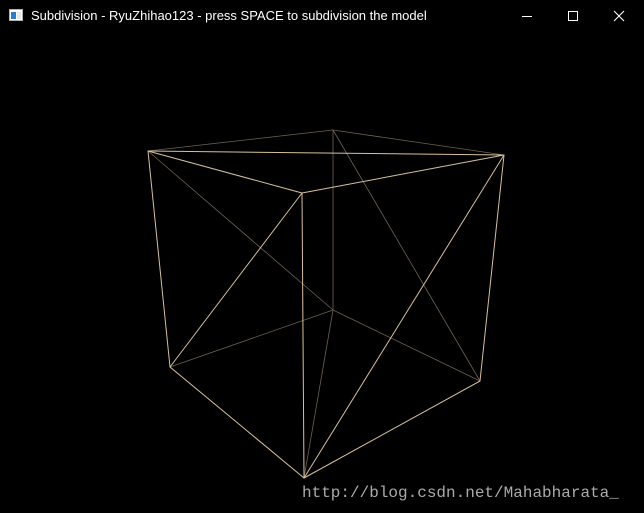 This screenshot has height=513, width=644. I want to click on opengl-window-icon, so click(16, 15).